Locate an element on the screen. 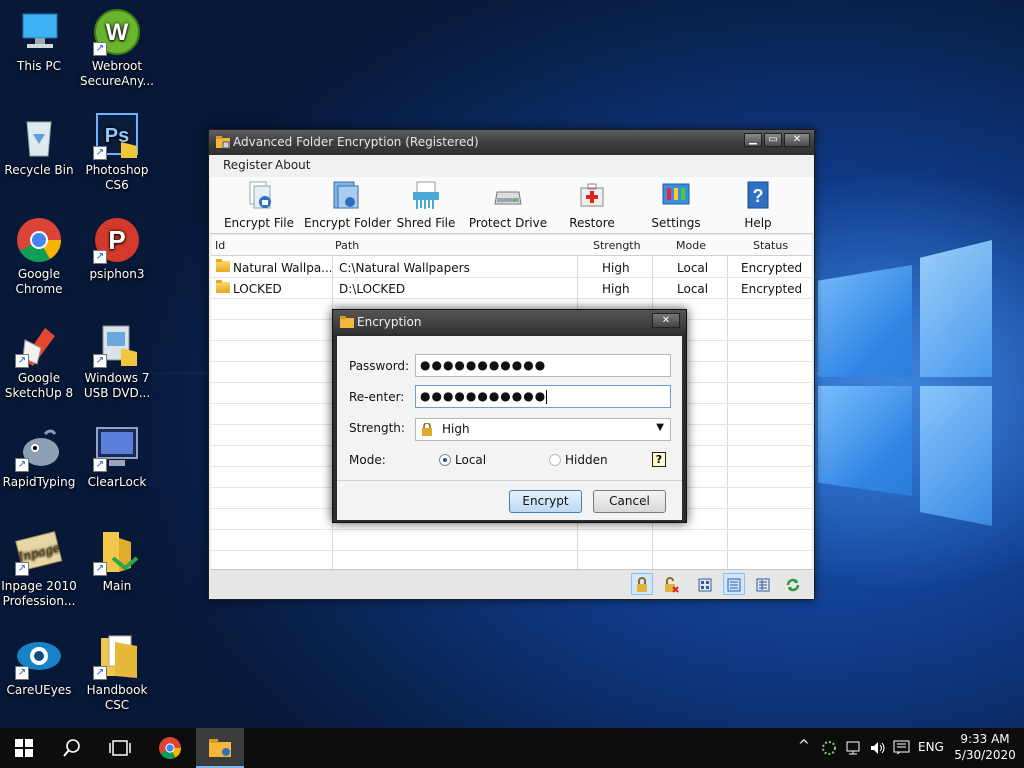  desktop-icon-label: ClearLock is located at coordinates (117, 482).